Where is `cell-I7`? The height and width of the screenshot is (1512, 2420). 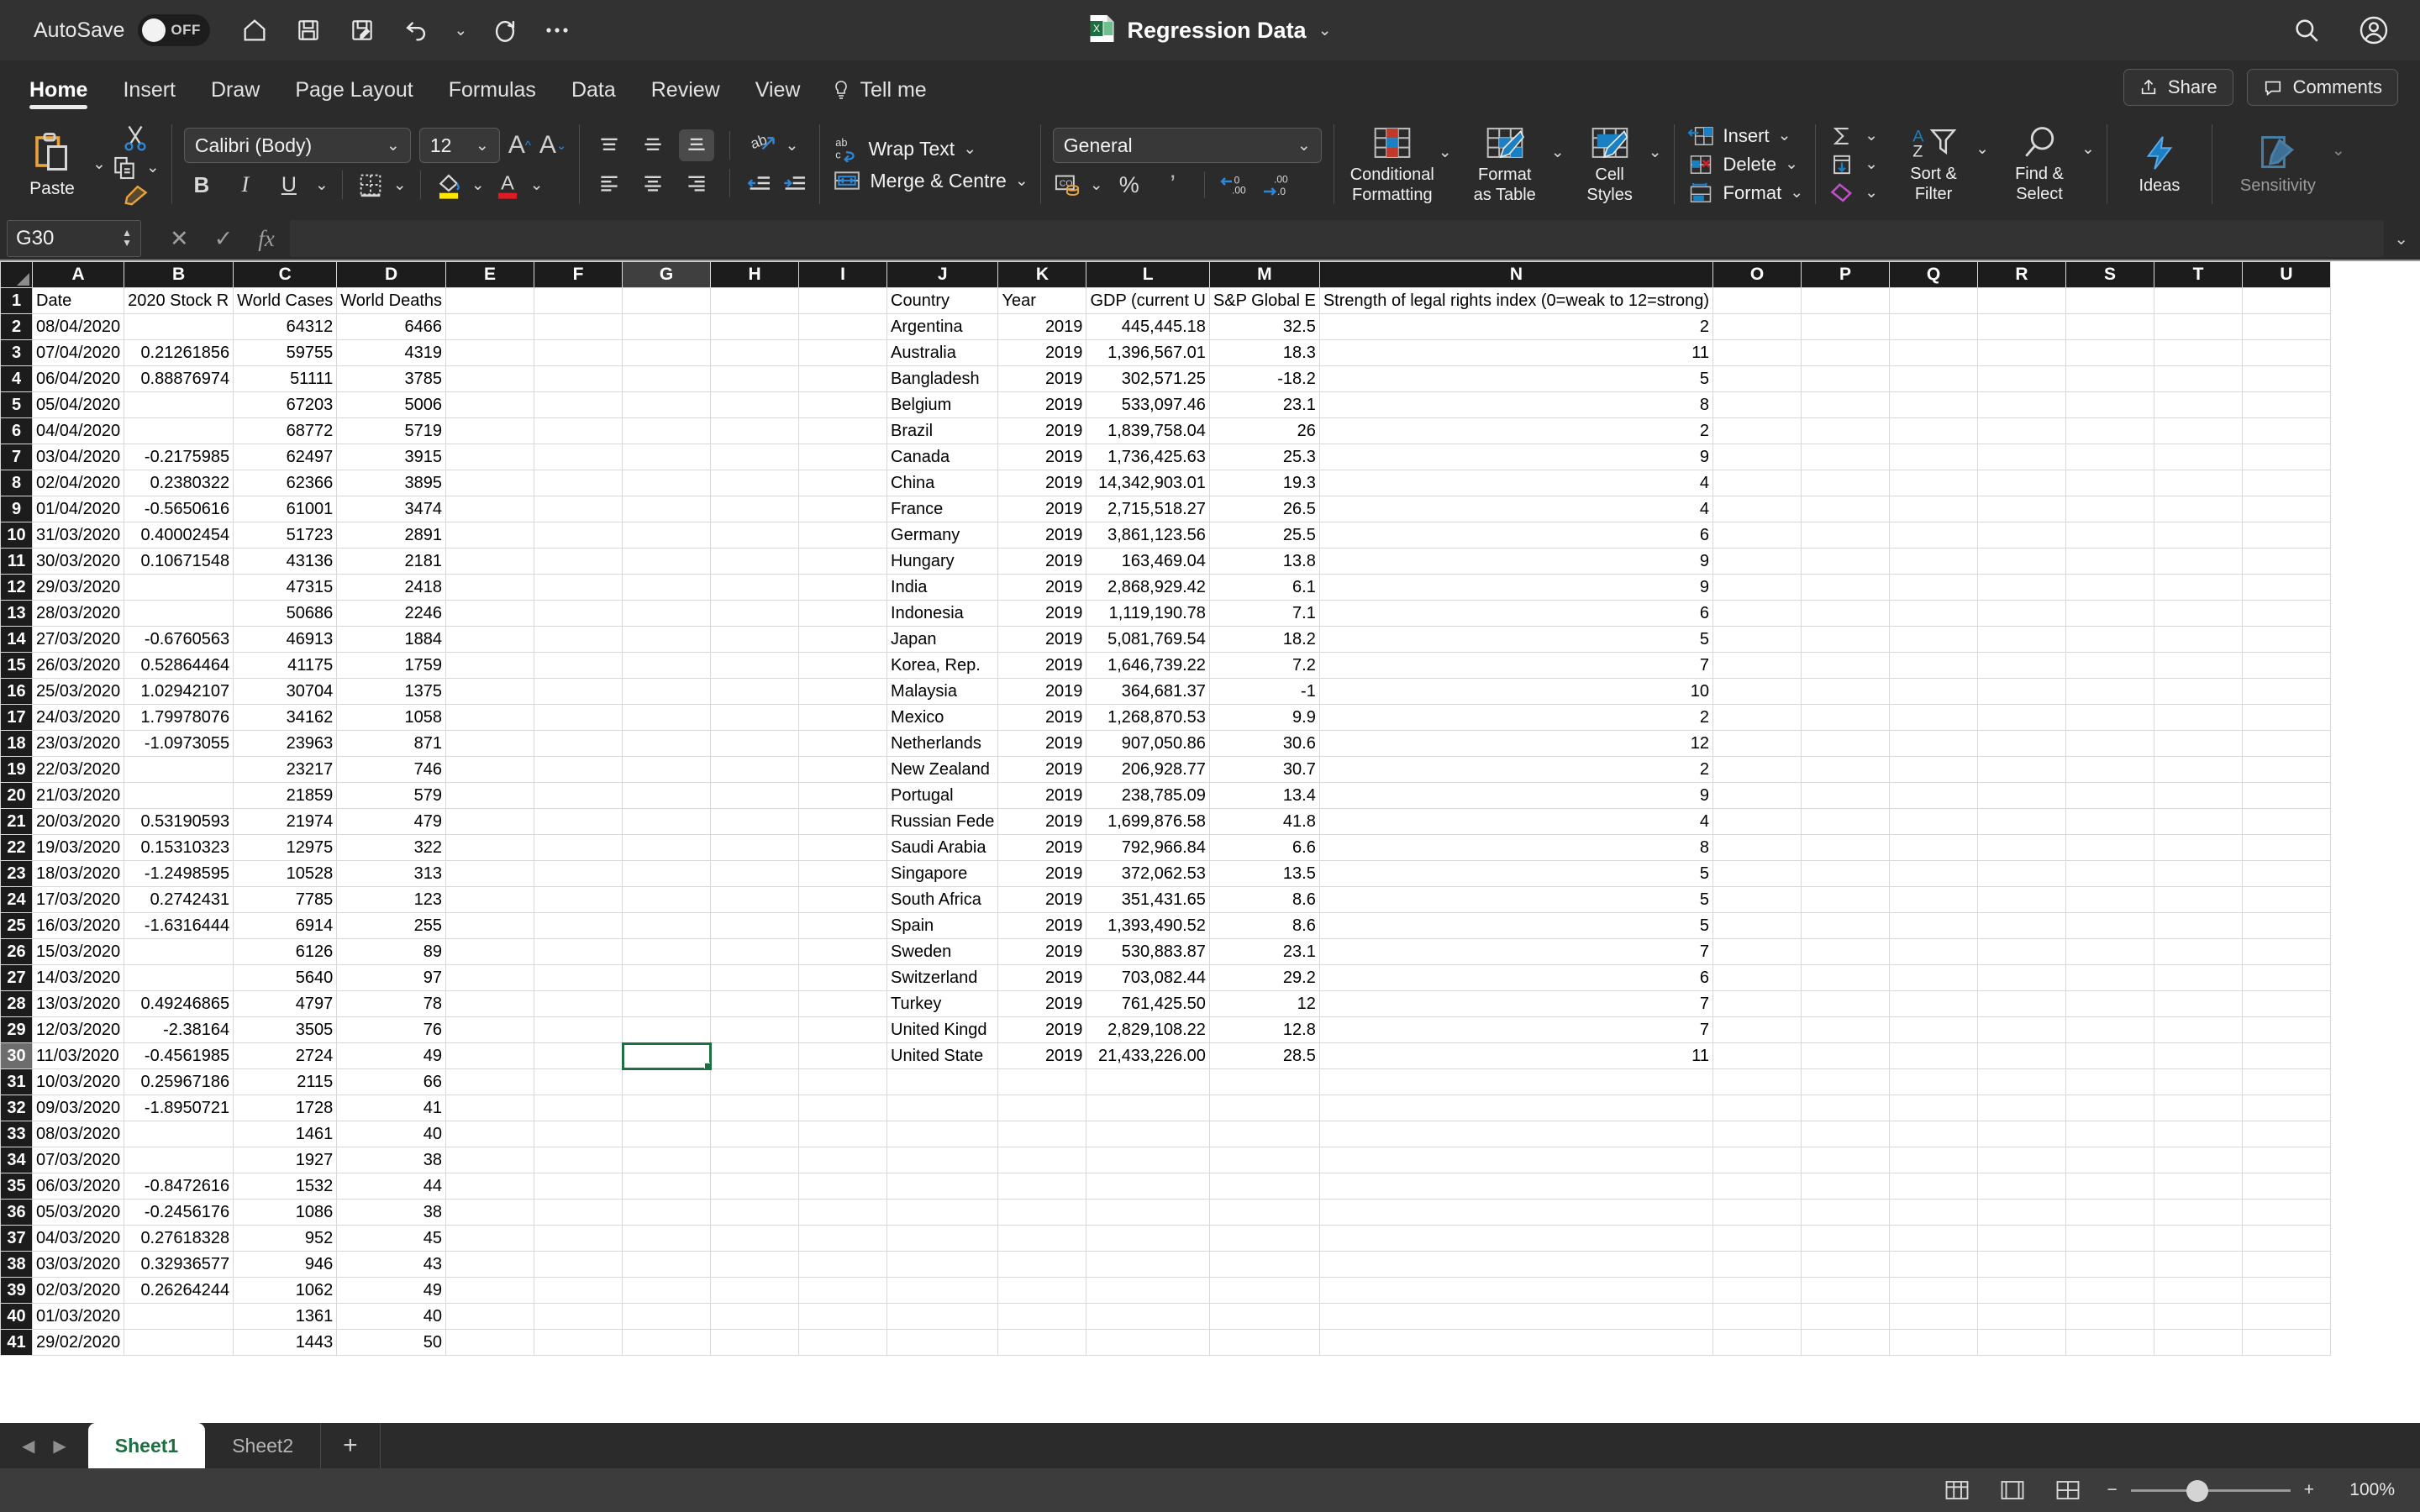 cell-I7 is located at coordinates (843, 457).